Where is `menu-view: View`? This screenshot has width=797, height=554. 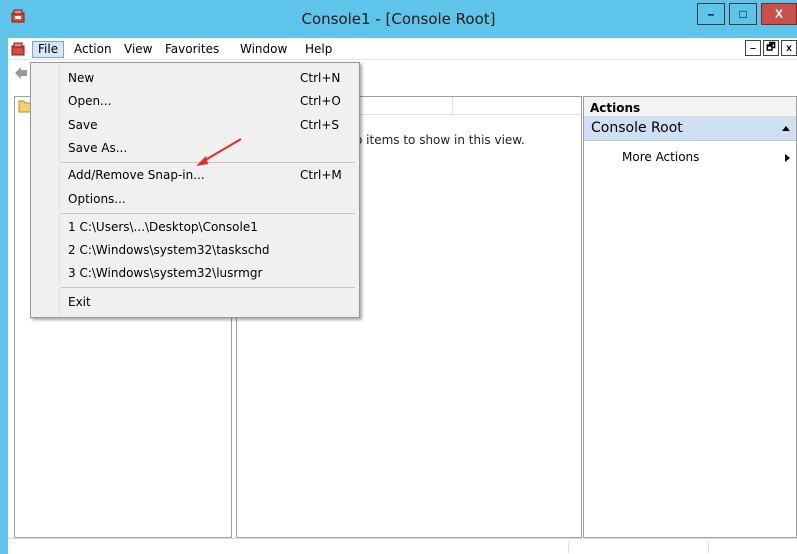 menu-view: View is located at coordinates (138, 49).